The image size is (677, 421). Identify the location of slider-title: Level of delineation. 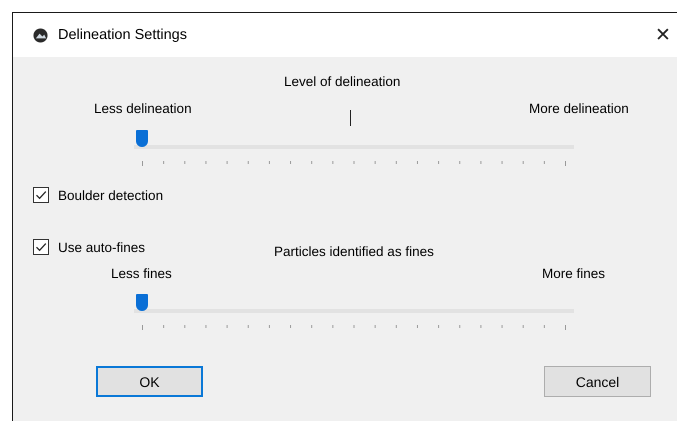
(342, 81).